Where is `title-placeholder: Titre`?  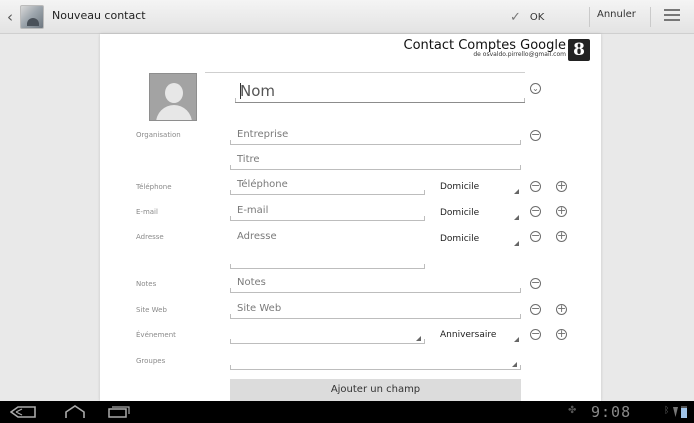 title-placeholder: Titre is located at coordinates (248, 159).